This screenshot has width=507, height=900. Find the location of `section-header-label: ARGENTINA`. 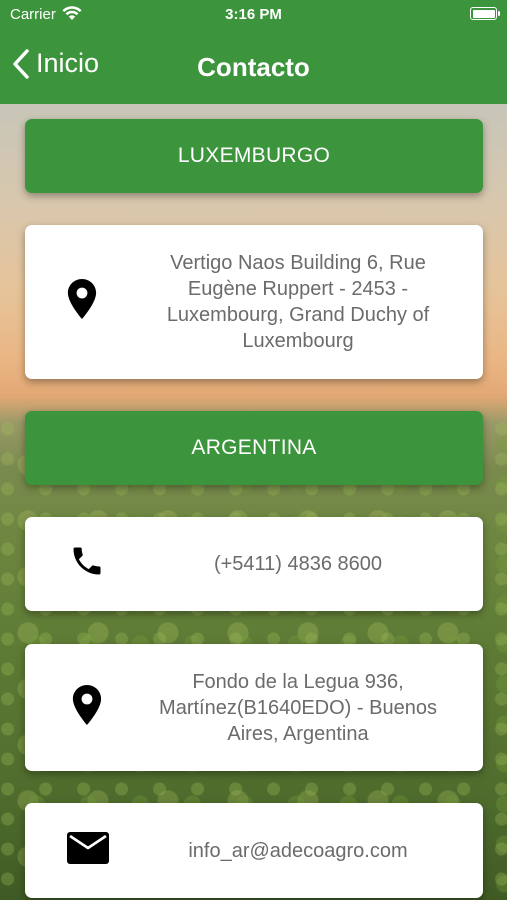

section-header-label: ARGENTINA is located at coordinates (254, 447).